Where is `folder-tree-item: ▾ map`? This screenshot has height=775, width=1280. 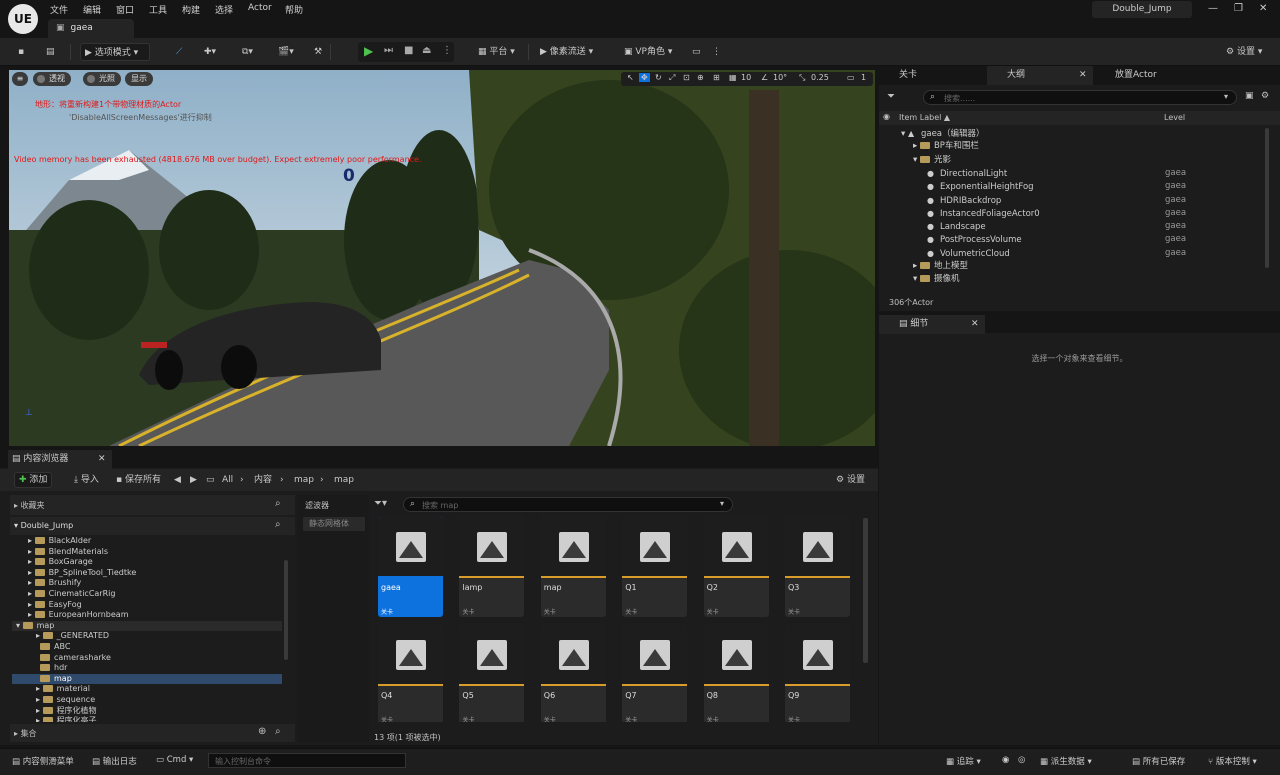
folder-tree-item: ▾ map is located at coordinates (147, 626).